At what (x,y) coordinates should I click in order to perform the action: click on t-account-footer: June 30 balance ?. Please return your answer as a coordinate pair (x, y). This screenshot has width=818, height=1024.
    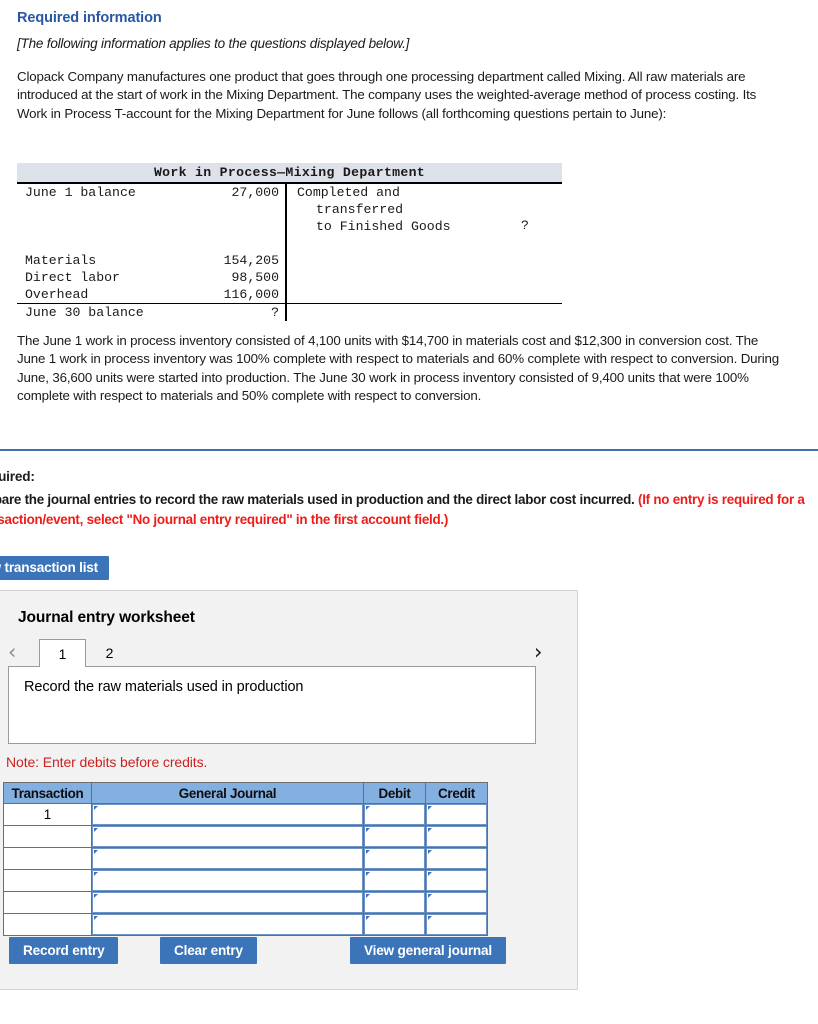
    Looking at the image, I should click on (289, 312).